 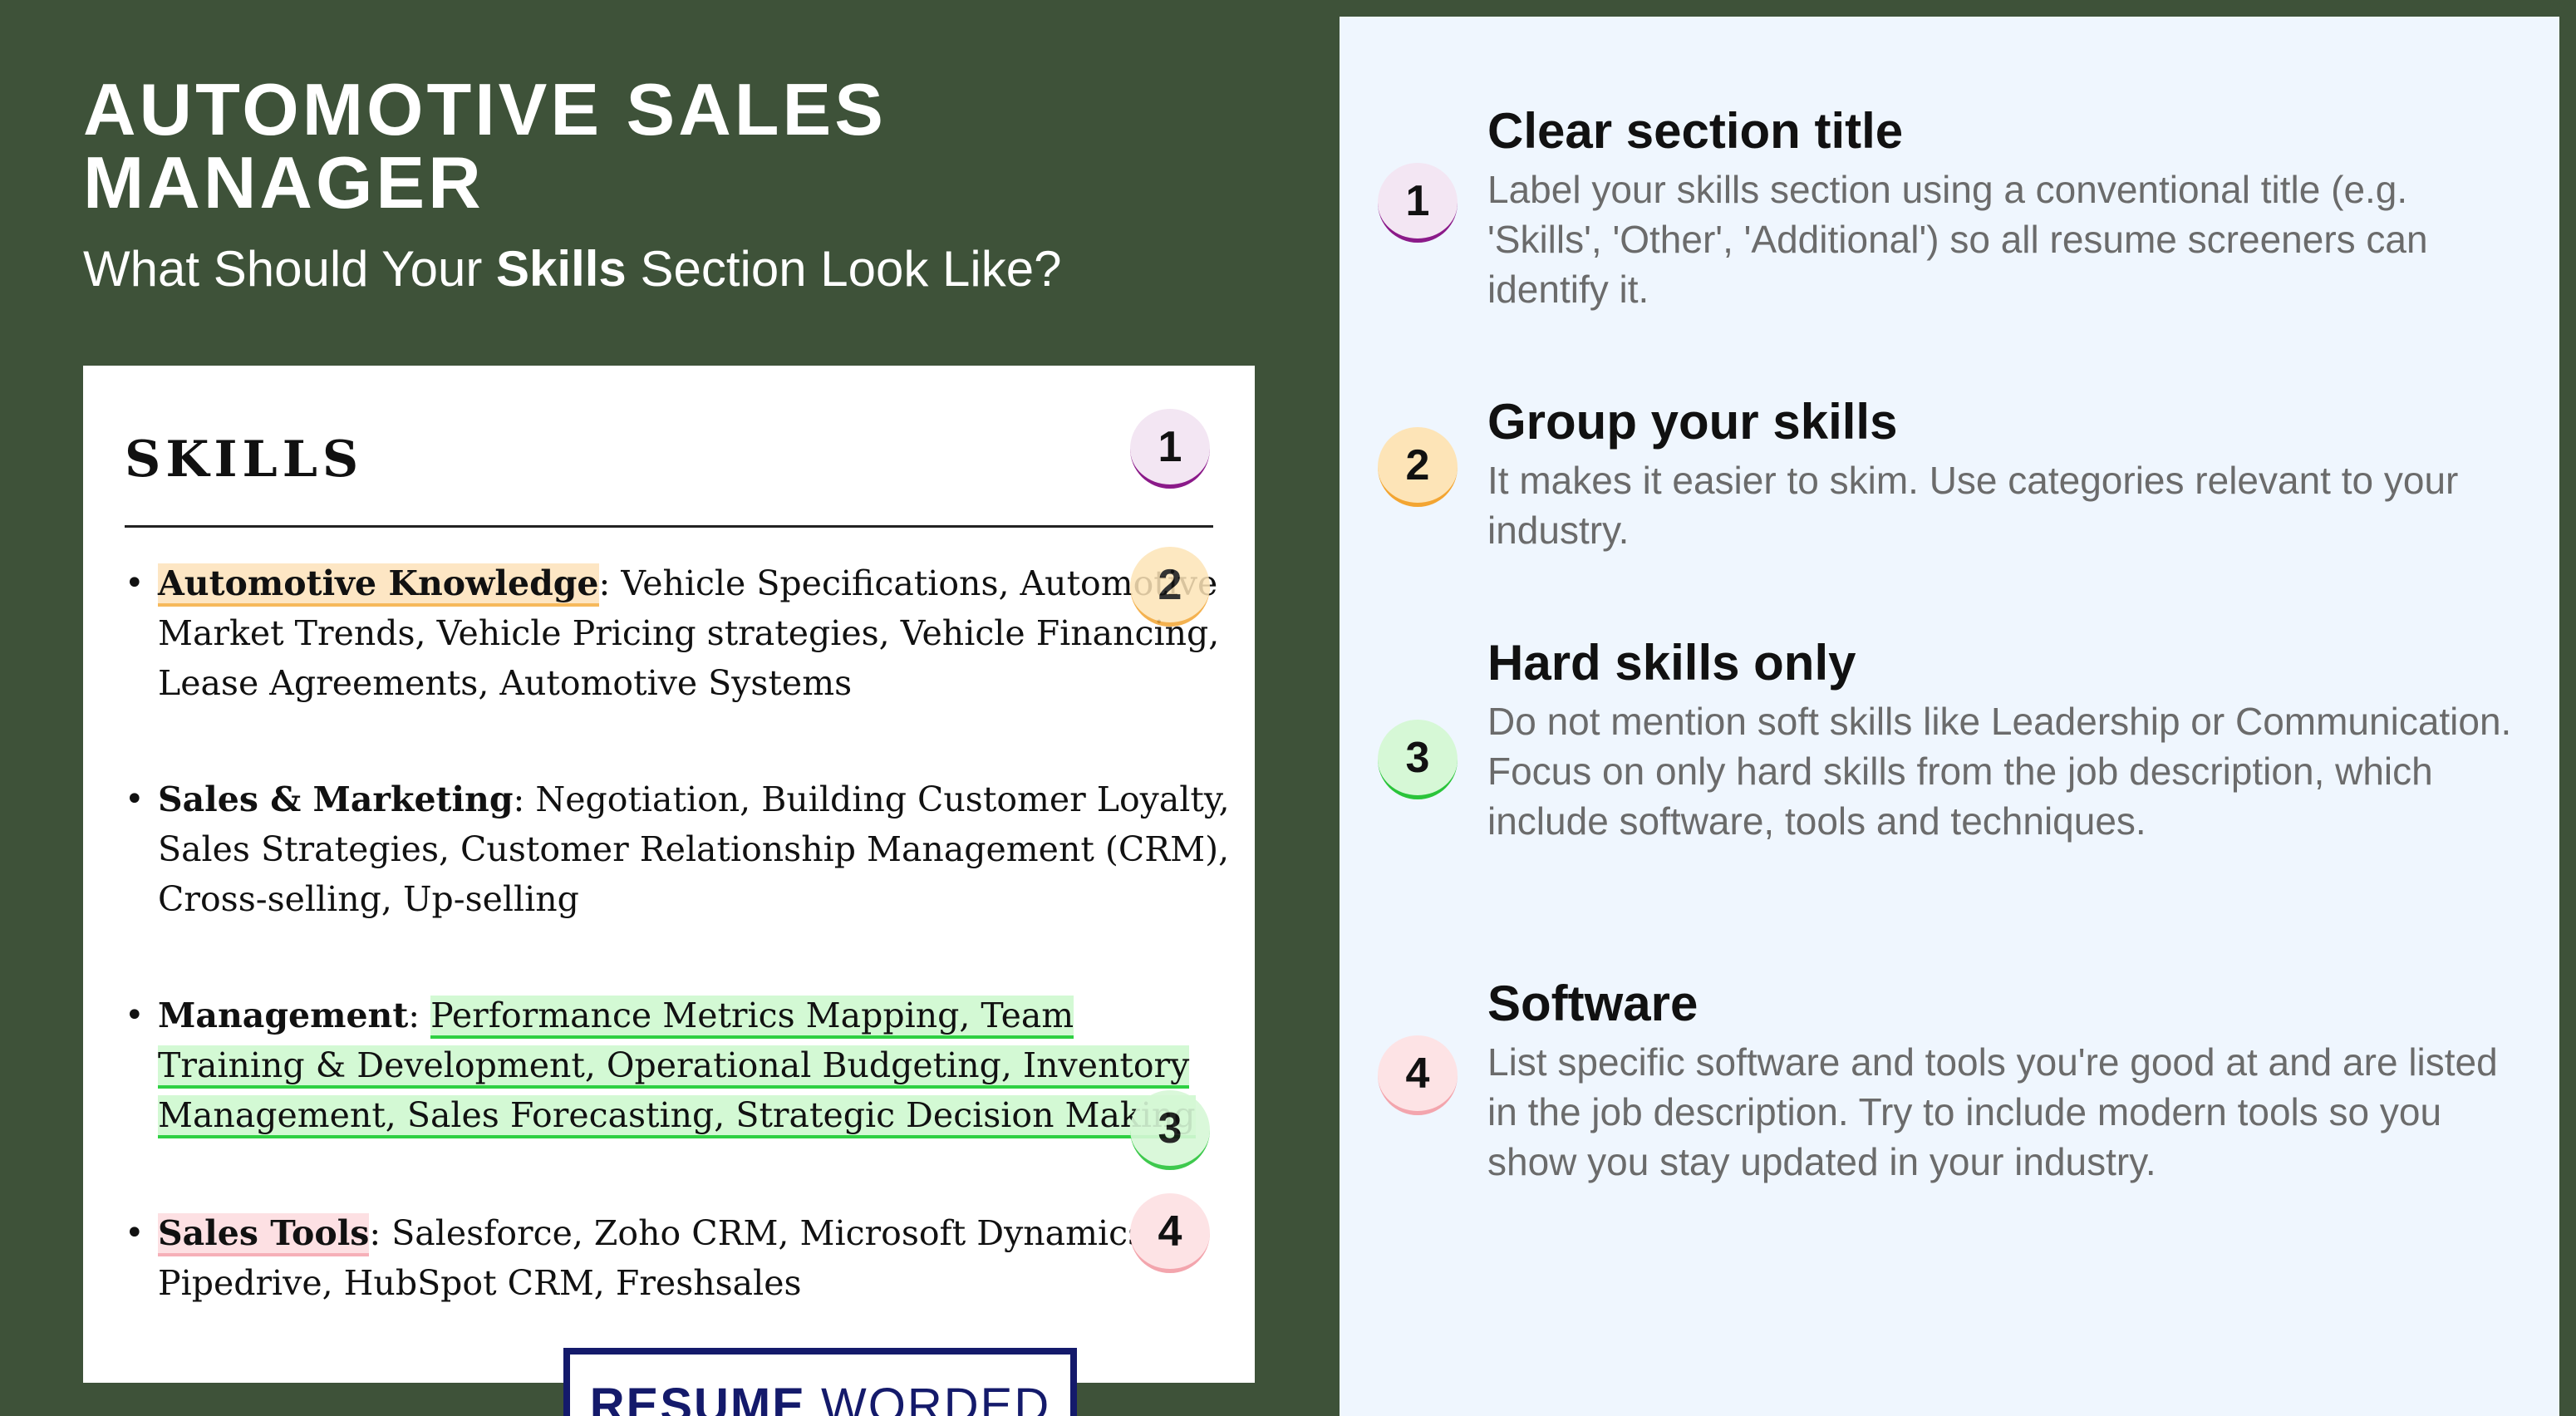 I want to click on logo-regular: WORDED, so click(x=928, y=1397).